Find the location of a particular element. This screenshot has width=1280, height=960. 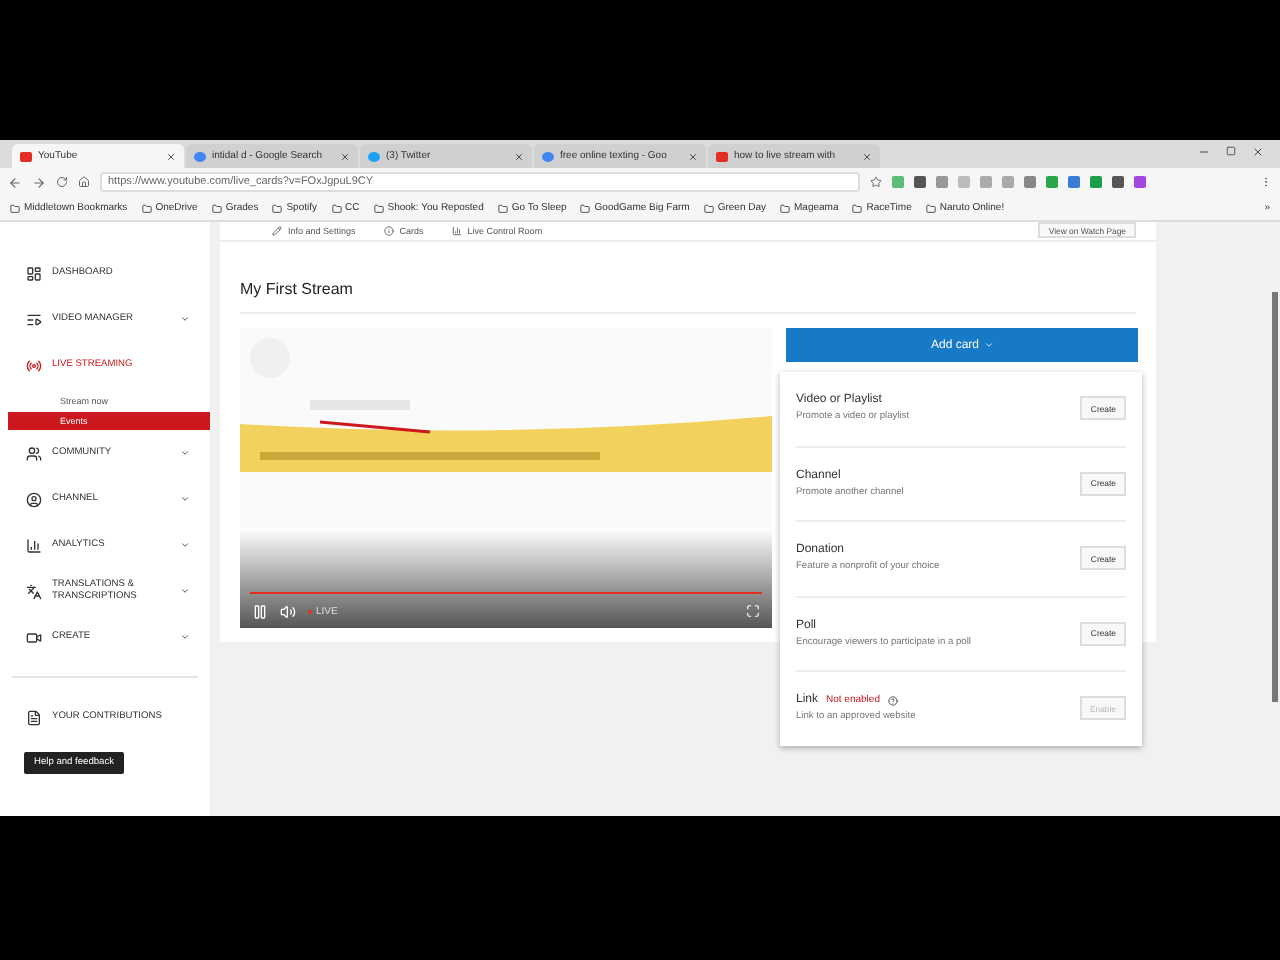

pencil-icon is located at coordinates (277, 231).